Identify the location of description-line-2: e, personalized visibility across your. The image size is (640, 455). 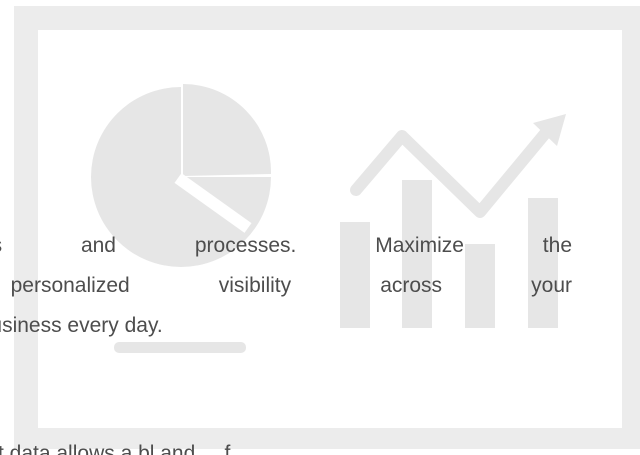
(286, 285).